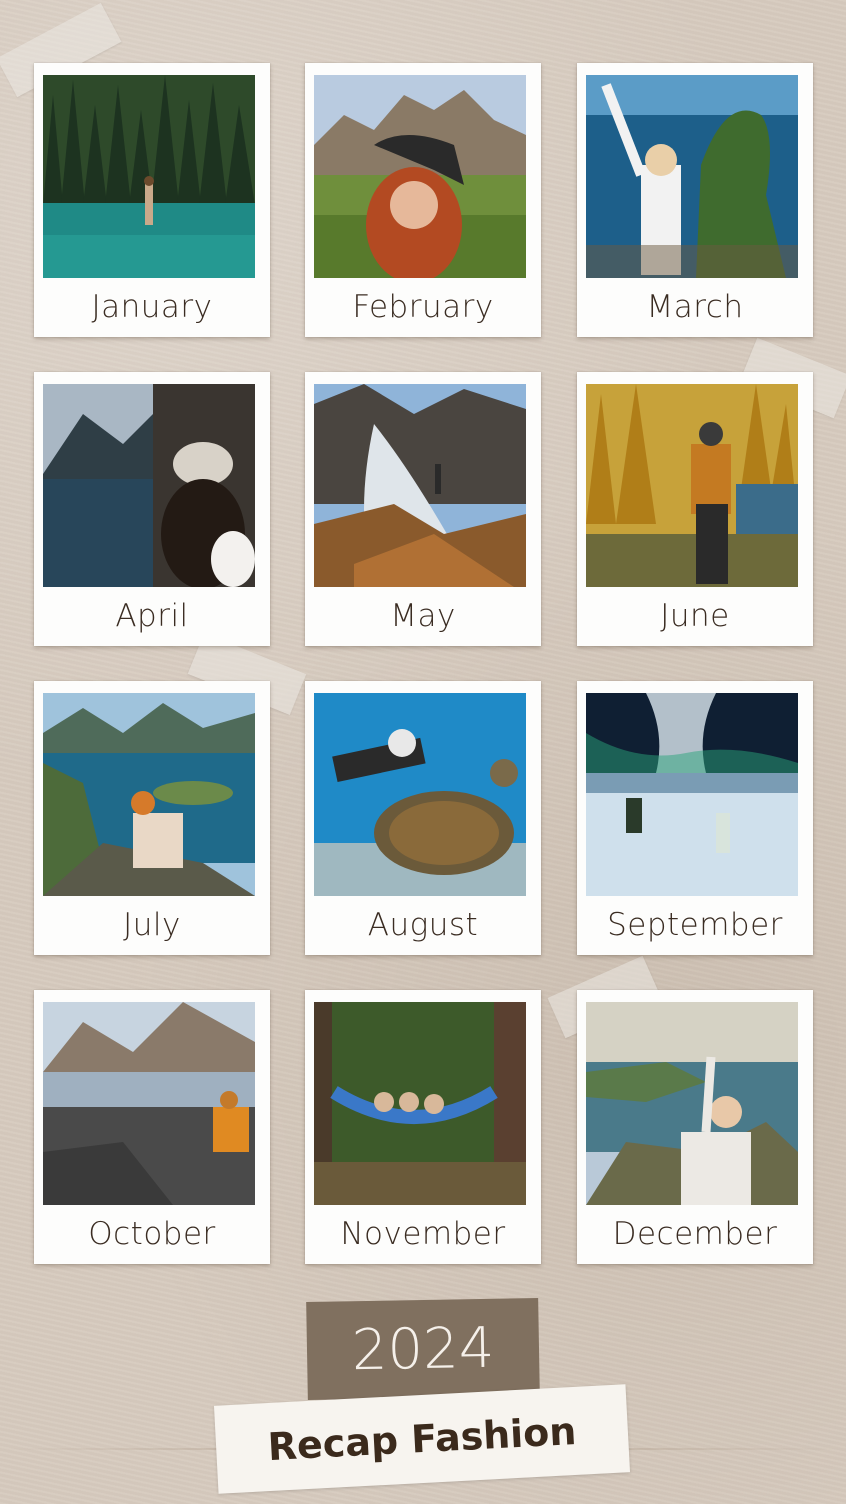 This screenshot has height=1504, width=846. What do you see at coordinates (692, 485) in the screenshot?
I see `photo-june` at bounding box center [692, 485].